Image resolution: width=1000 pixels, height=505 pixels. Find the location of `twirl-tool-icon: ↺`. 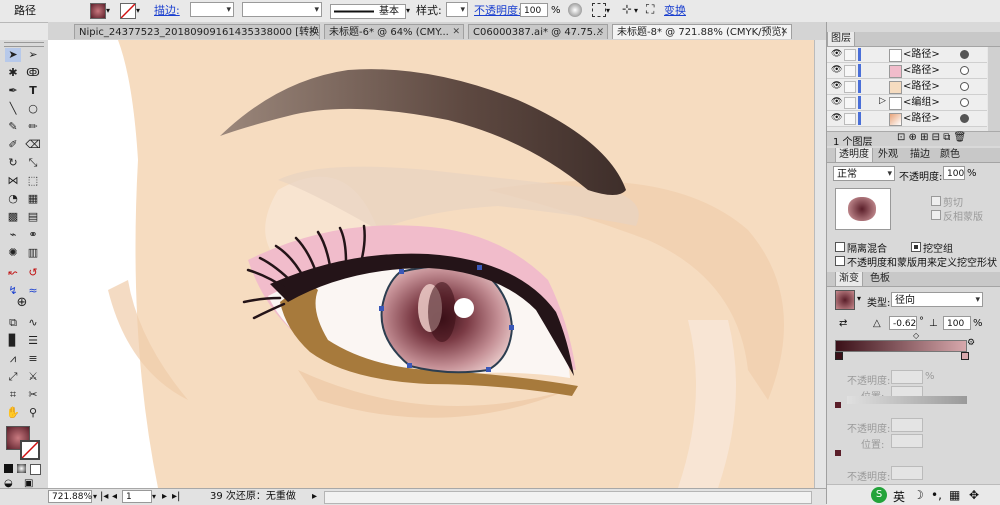

twirl-tool-icon: ↺ is located at coordinates (33, 273).